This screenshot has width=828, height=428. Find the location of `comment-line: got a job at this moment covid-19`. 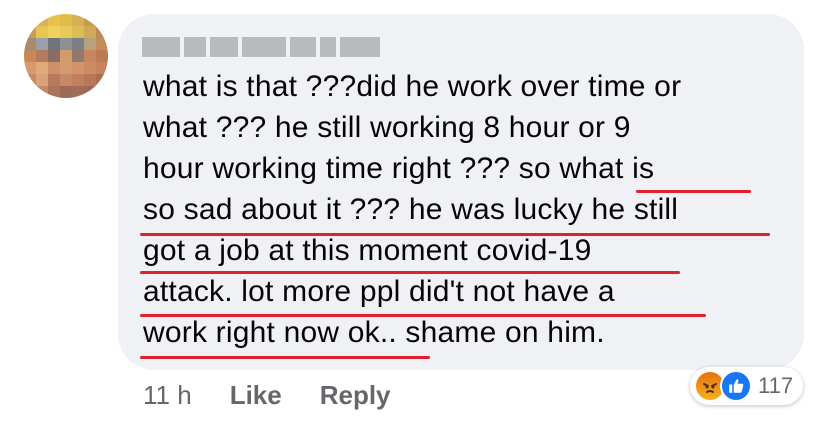

comment-line: got a job at this moment covid-19 is located at coordinates (367, 250).